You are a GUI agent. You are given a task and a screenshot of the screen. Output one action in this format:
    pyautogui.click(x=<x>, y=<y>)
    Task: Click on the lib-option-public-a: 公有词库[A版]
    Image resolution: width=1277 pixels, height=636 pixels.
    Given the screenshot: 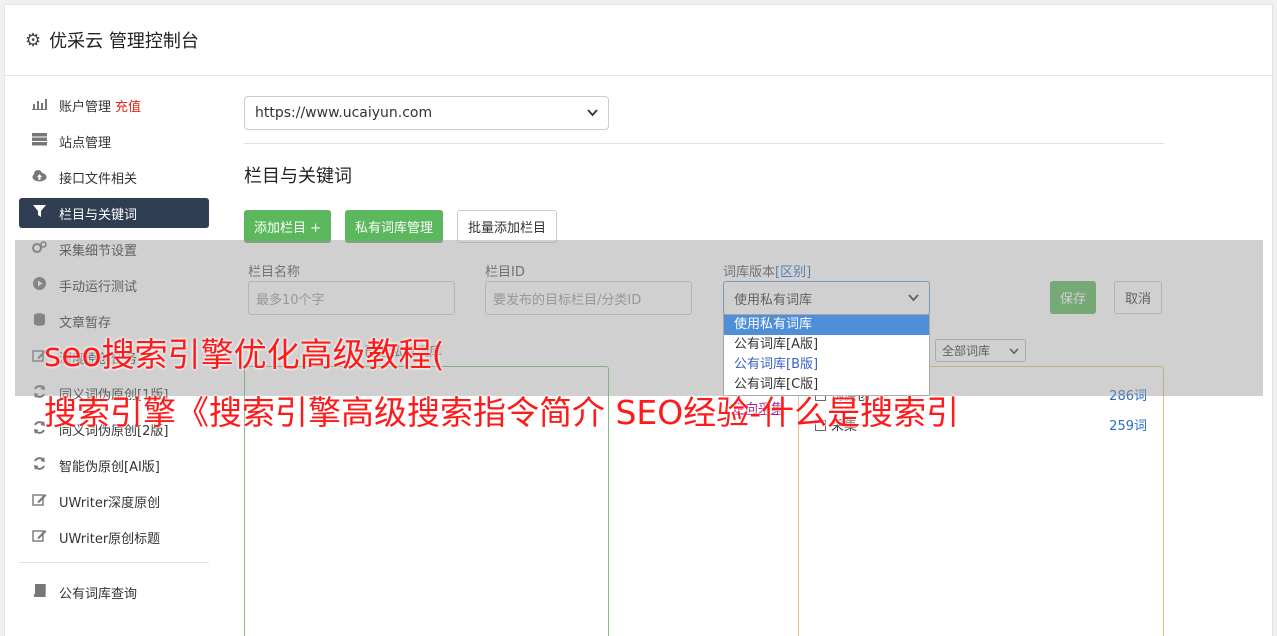 What is the action you would take?
    pyautogui.click(x=826, y=345)
    